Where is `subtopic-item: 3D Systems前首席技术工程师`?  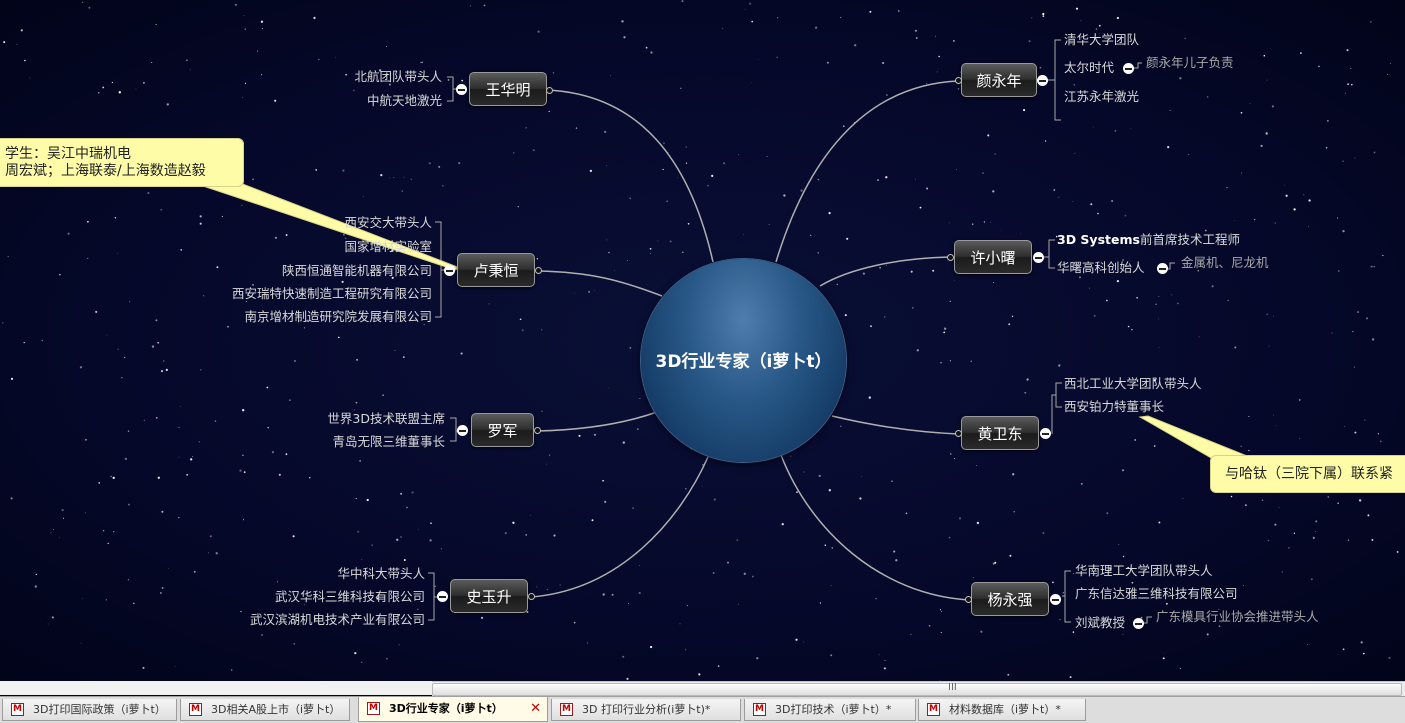 subtopic-item: 3D Systems前首席技术工程师 is located at coordinates (1148, 240).